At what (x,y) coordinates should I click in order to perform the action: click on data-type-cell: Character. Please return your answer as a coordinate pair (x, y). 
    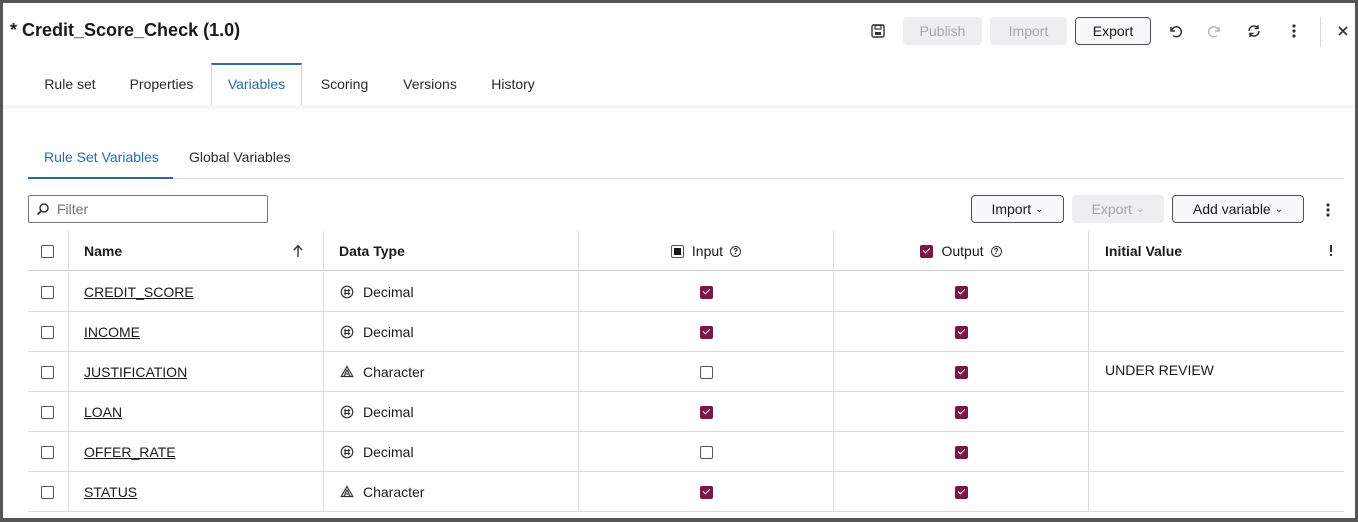
    Looking at the image, I should click on (454, 492).